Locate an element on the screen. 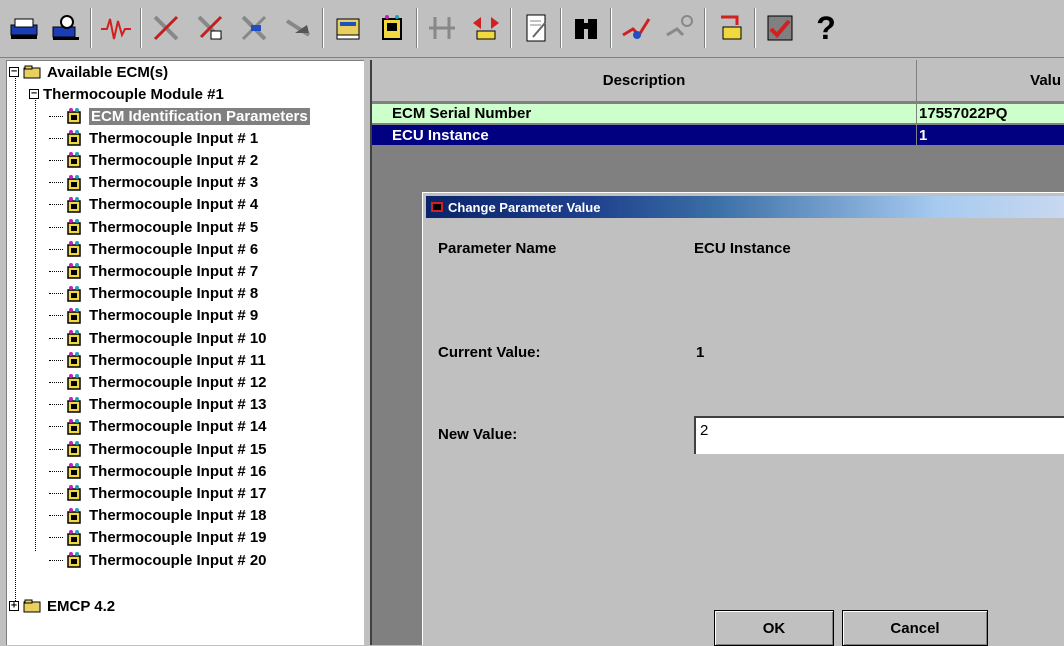 This screenshot has height=646, width=1064. tree-item-thermocouple-input: Thermocouple Input # 7 is located at coordinates (153, 271).